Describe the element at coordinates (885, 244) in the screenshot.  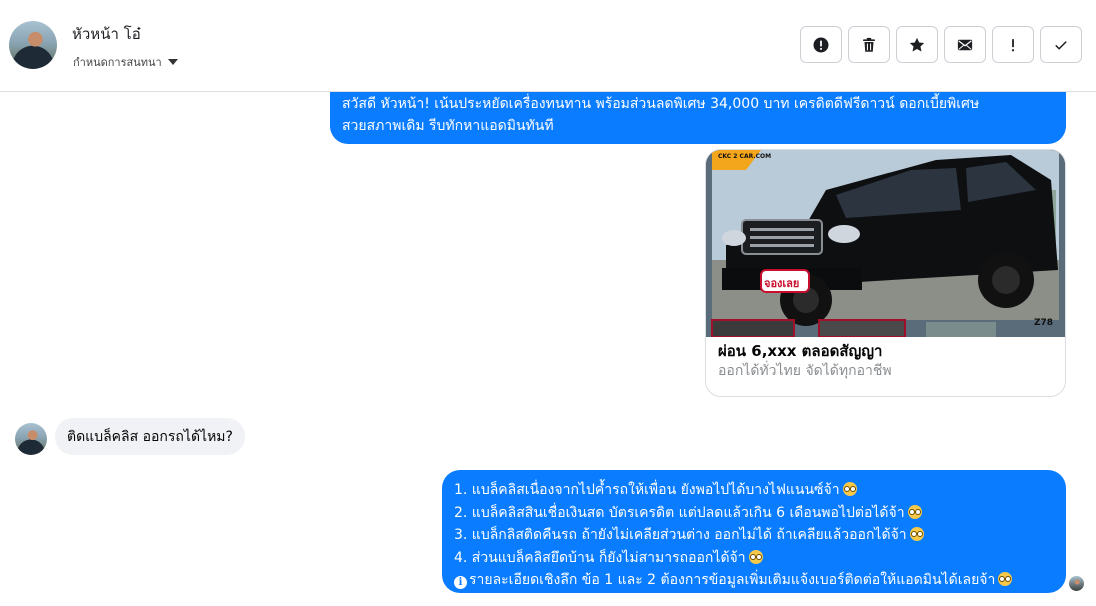
I see `truck-image: CKC 2 CAR.COM จองเลย Z78` at that location.